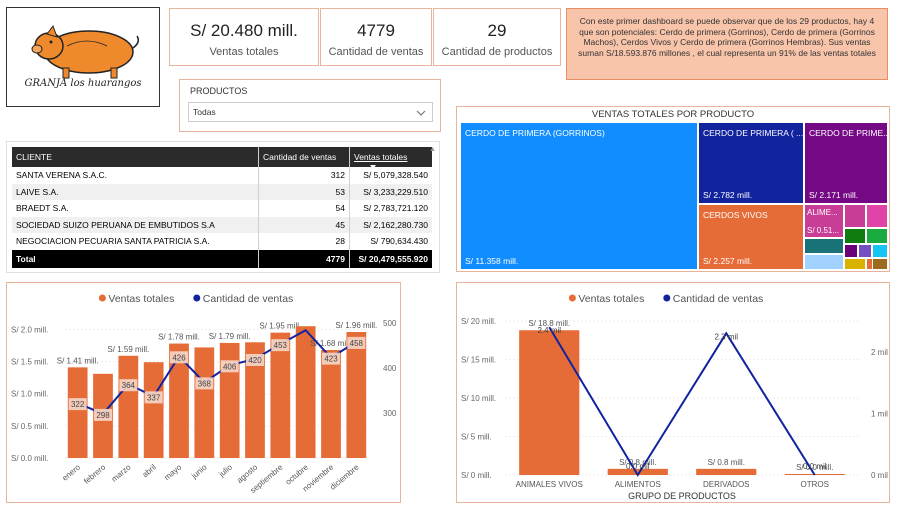 The image size is (897, 507). Describe the element at coordinates (421, 113) in the screenshot. I see `chevron-down-icon` at that location.